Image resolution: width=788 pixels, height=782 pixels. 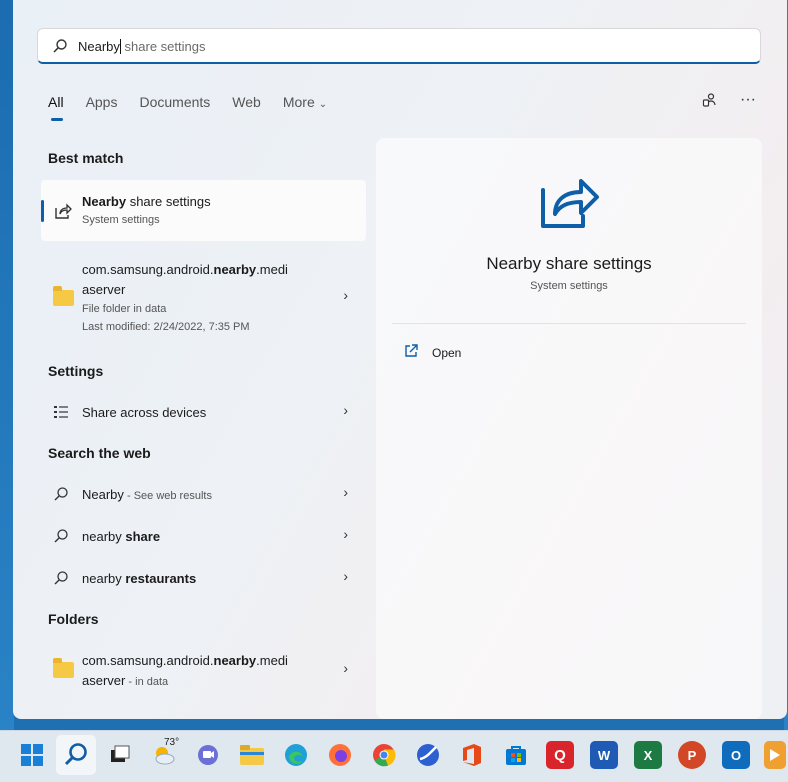 I want to click on word-icon: W, so click(x=604, y=755).